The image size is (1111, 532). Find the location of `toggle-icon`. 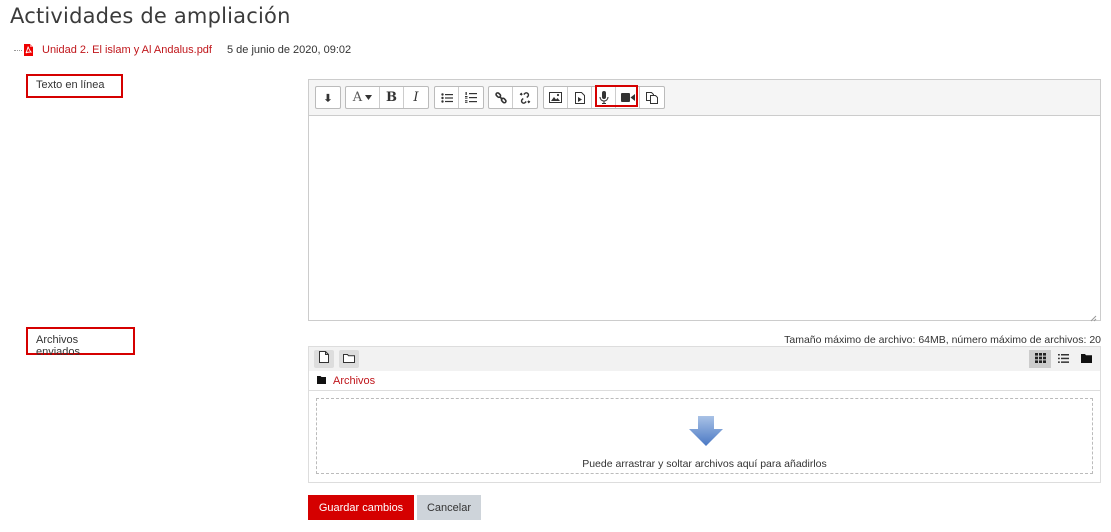

toggle-icon is located at coordinates (328, 98).